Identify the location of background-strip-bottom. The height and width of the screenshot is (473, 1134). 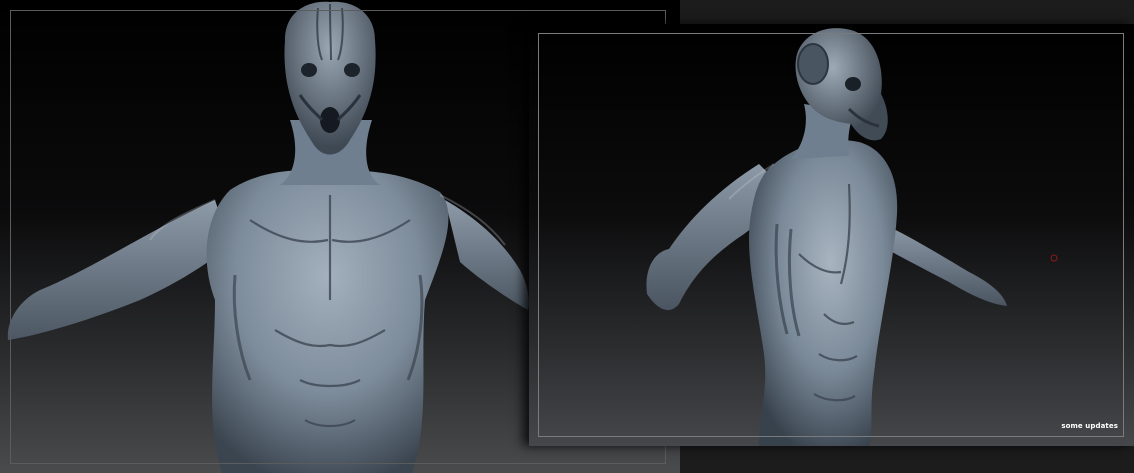
(907, 459).